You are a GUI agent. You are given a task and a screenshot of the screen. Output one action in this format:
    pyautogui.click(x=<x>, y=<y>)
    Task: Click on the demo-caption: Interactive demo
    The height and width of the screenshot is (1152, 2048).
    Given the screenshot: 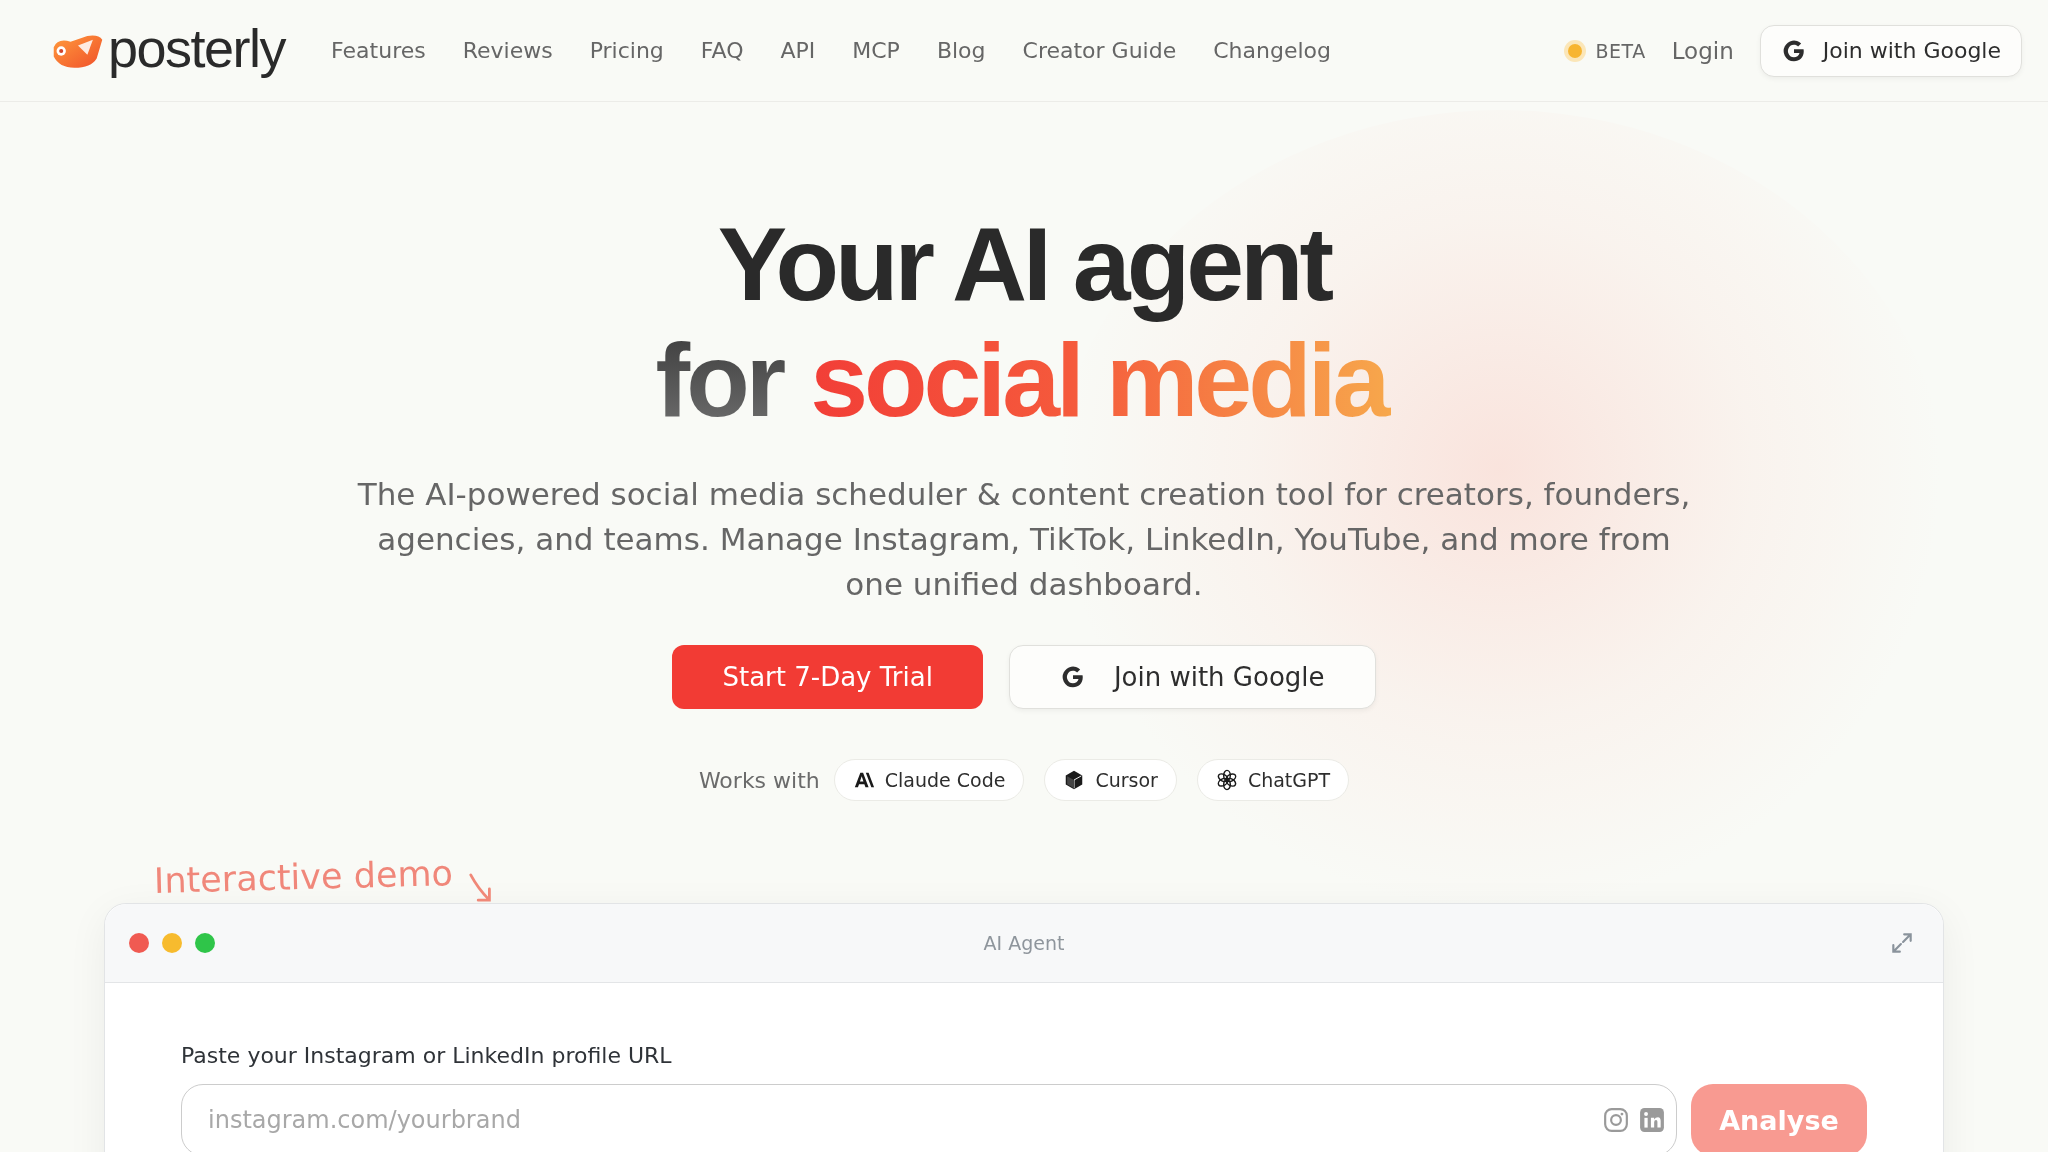 What is the action you would take?
    pyautogui.click(x=303, y=877)
    